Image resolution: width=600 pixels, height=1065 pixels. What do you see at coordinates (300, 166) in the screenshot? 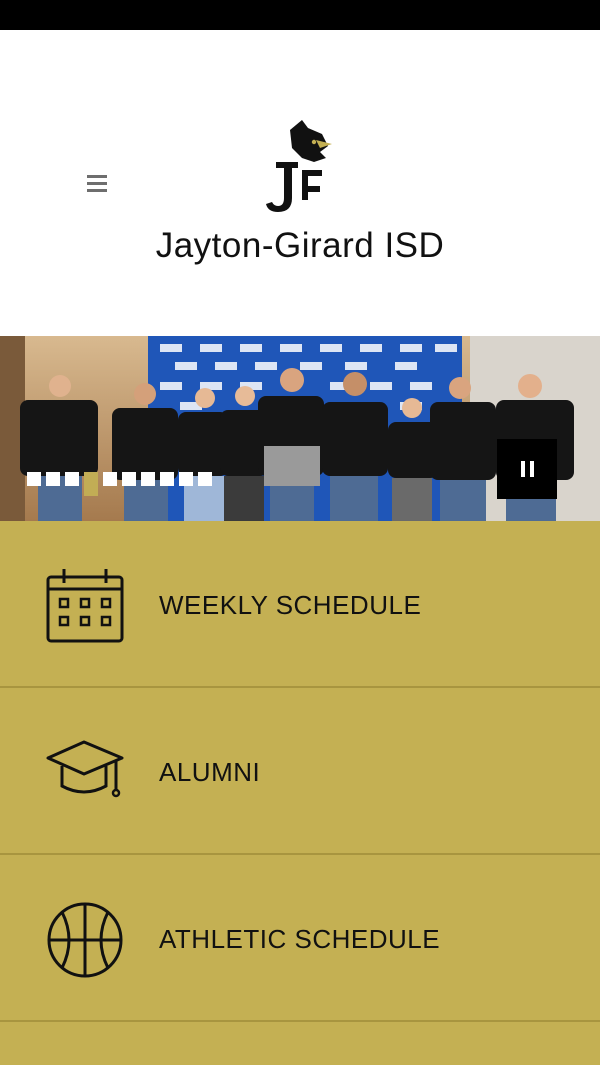
I see `jayton-jaybird-logo-icon` at bounding box center [300, 166].